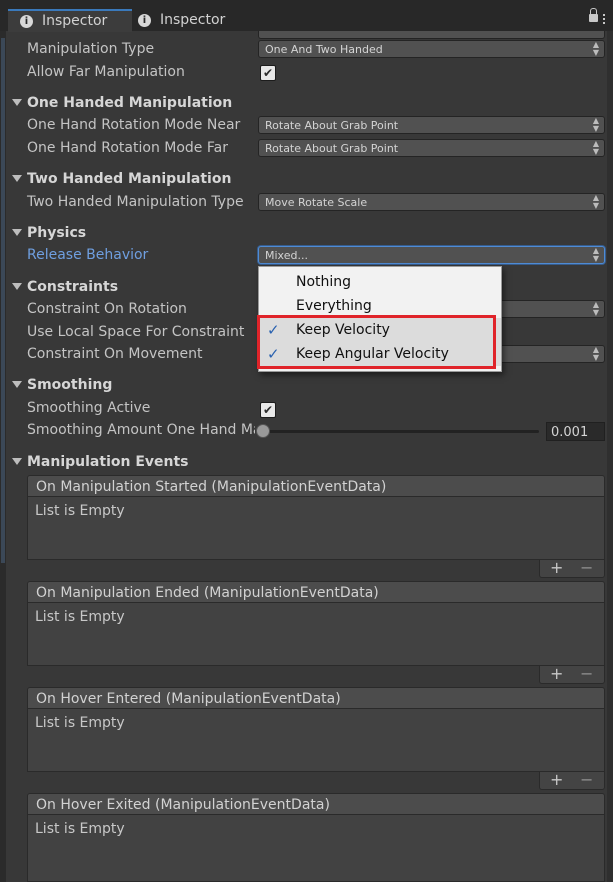  I want to click on tab-inspector-inactive: i Inspector, so click(194, 20).